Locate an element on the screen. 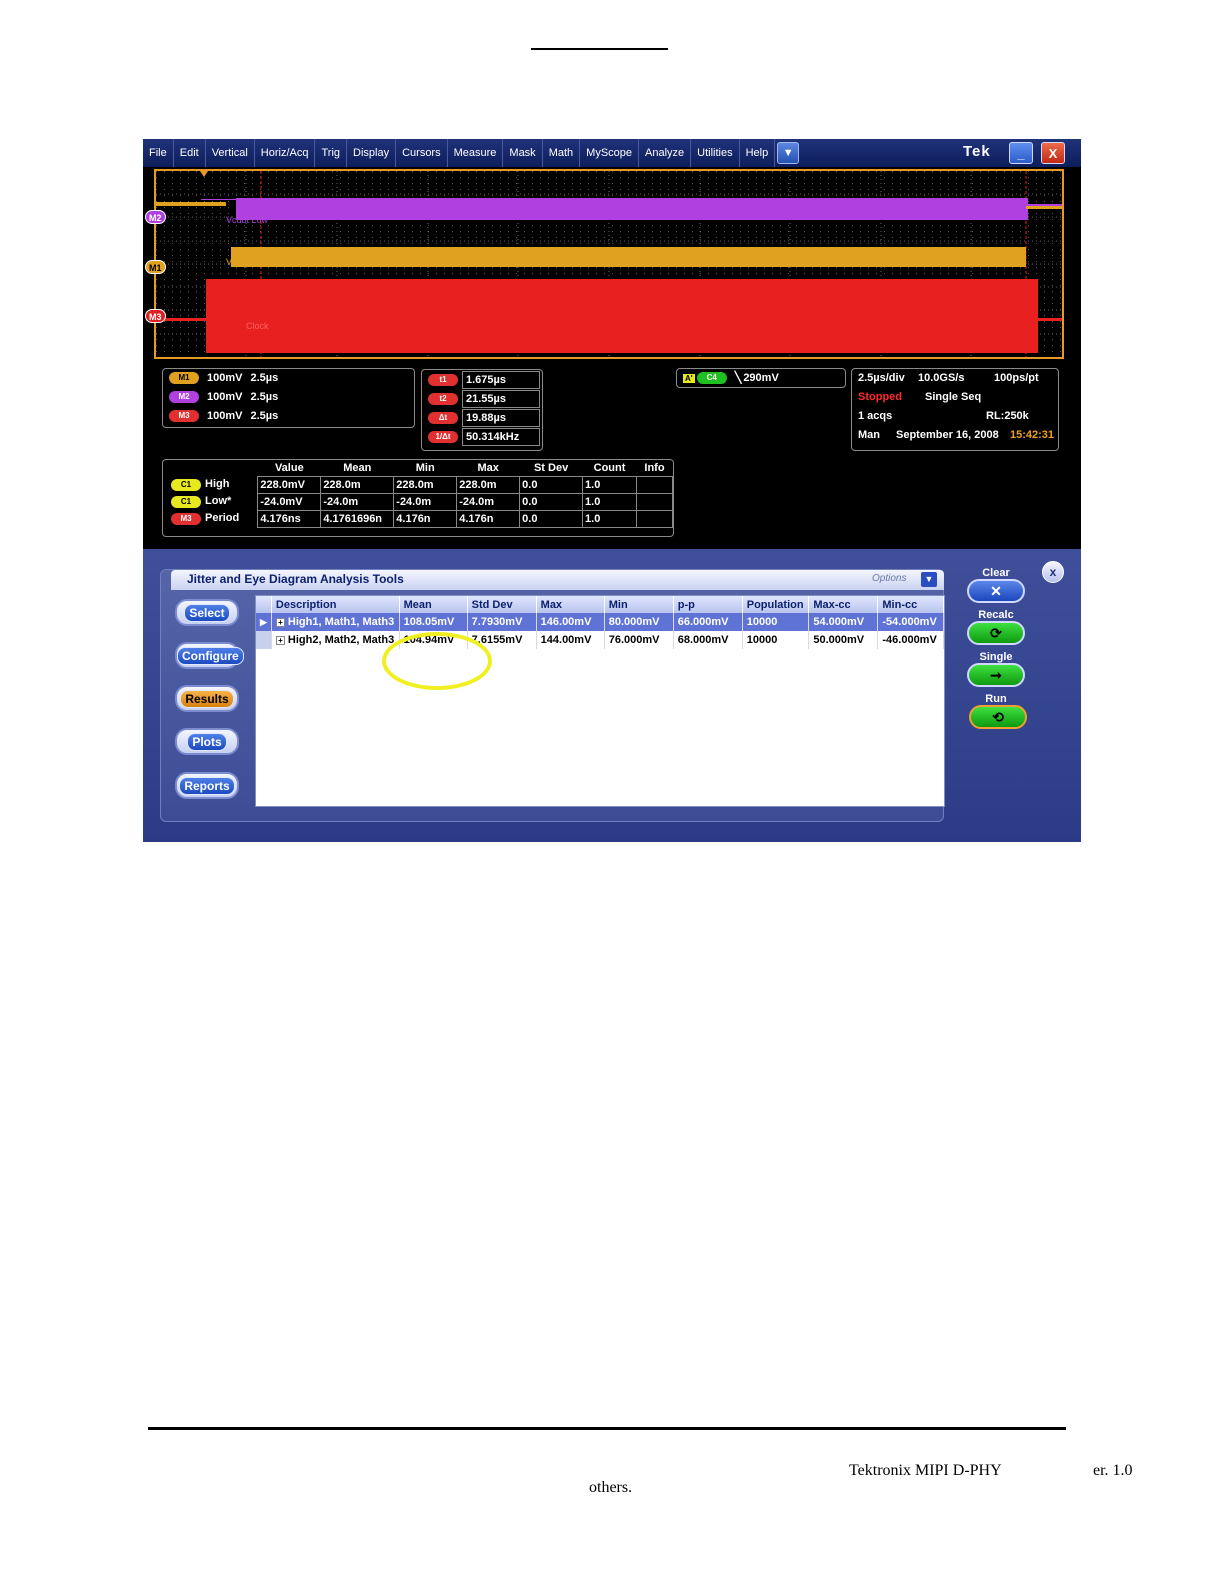  trigger-readout: A' C4 ╲ 290mV is located at coordinates (761, 378).